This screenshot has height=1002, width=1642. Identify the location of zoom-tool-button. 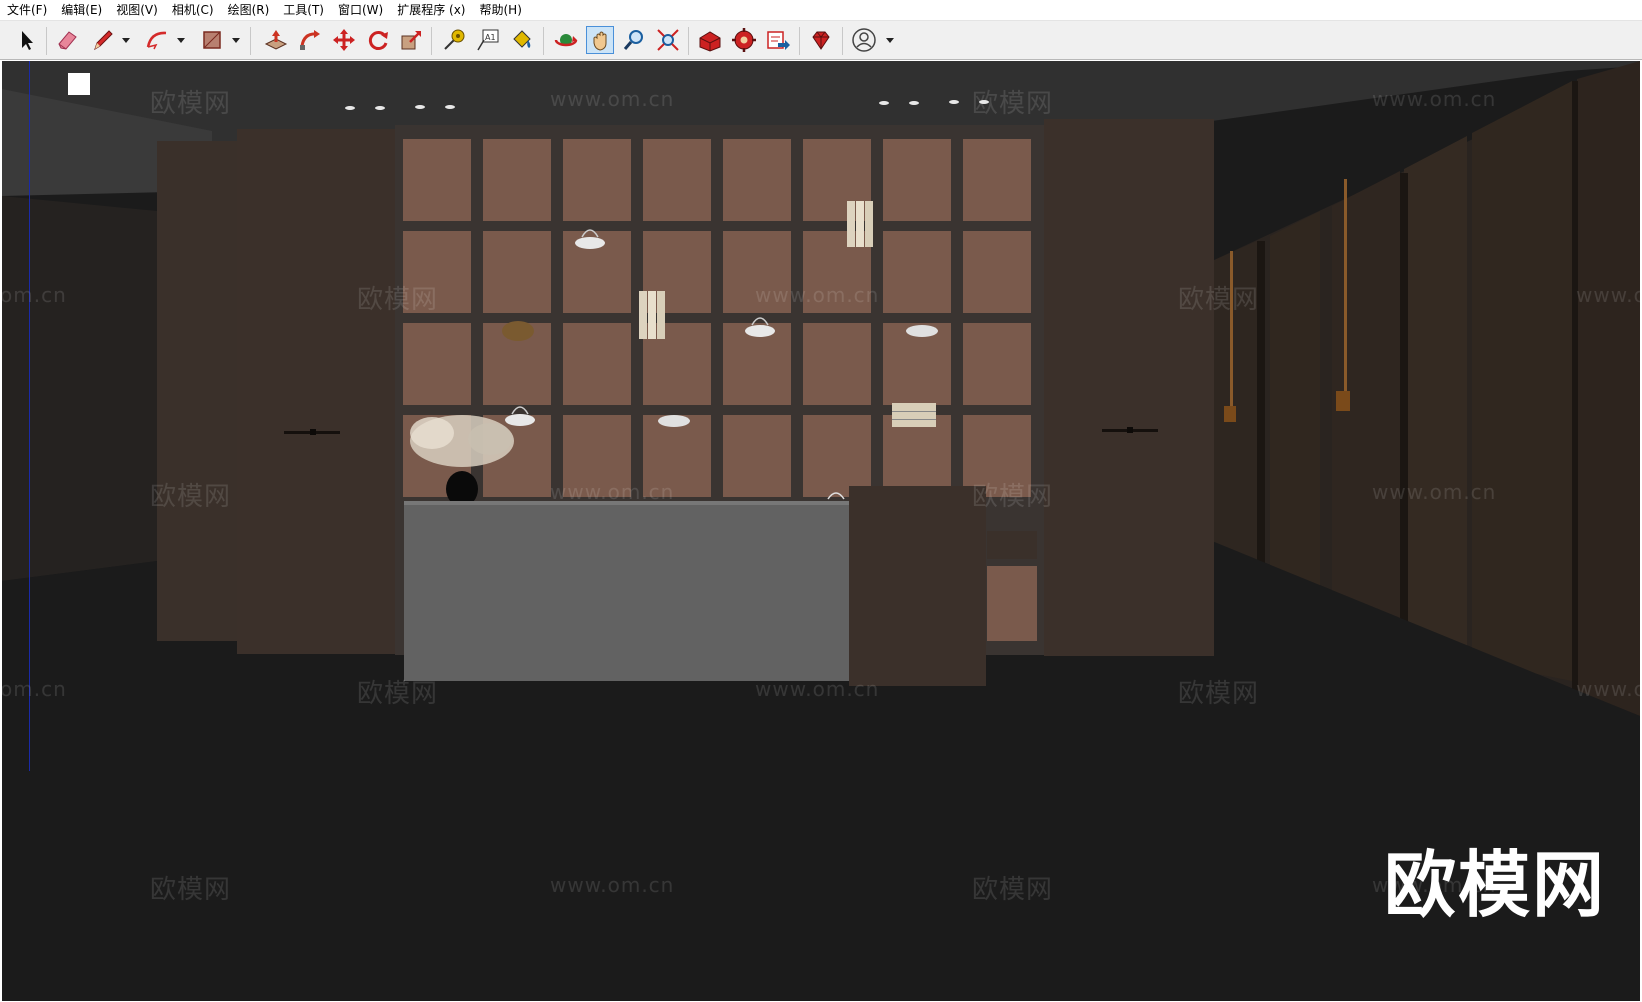
(634, 40).